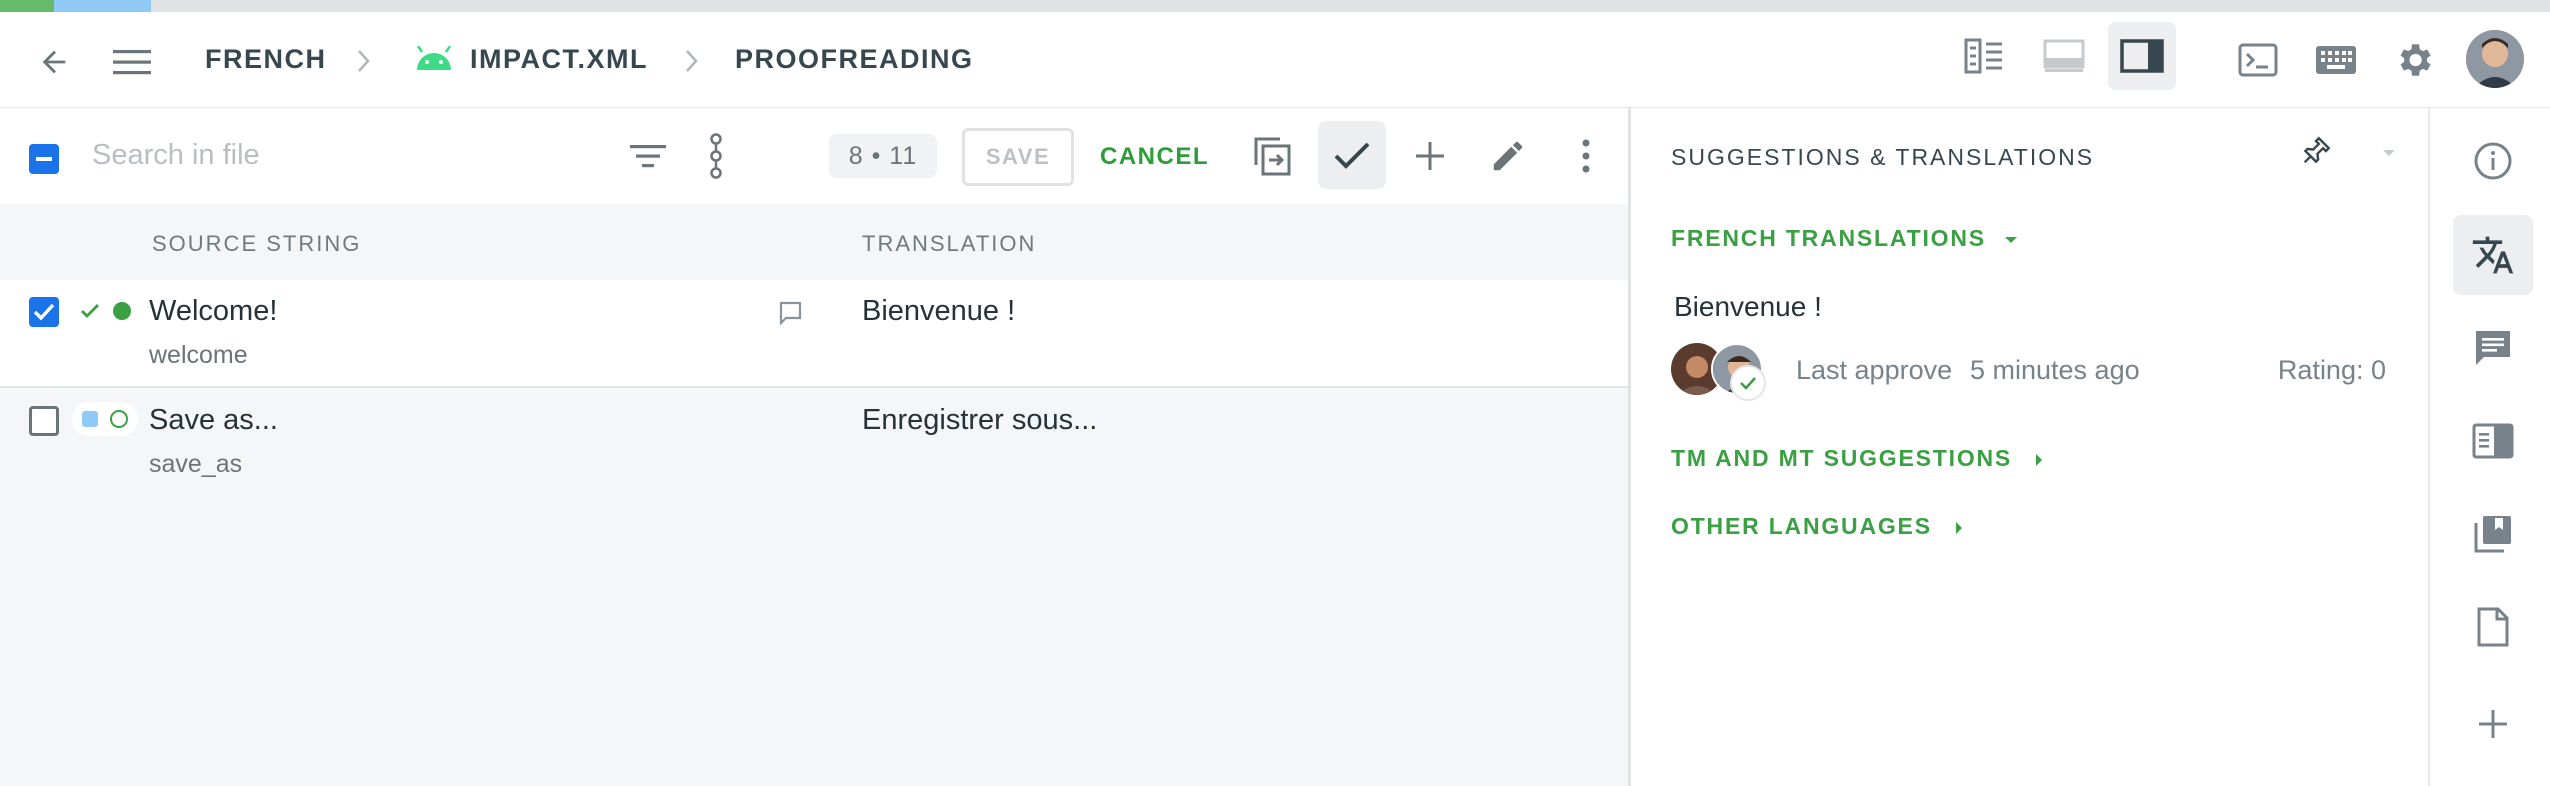  I want to click on french-translations-label: FRENCH TRANSLATIONS, so click(1828, 238).